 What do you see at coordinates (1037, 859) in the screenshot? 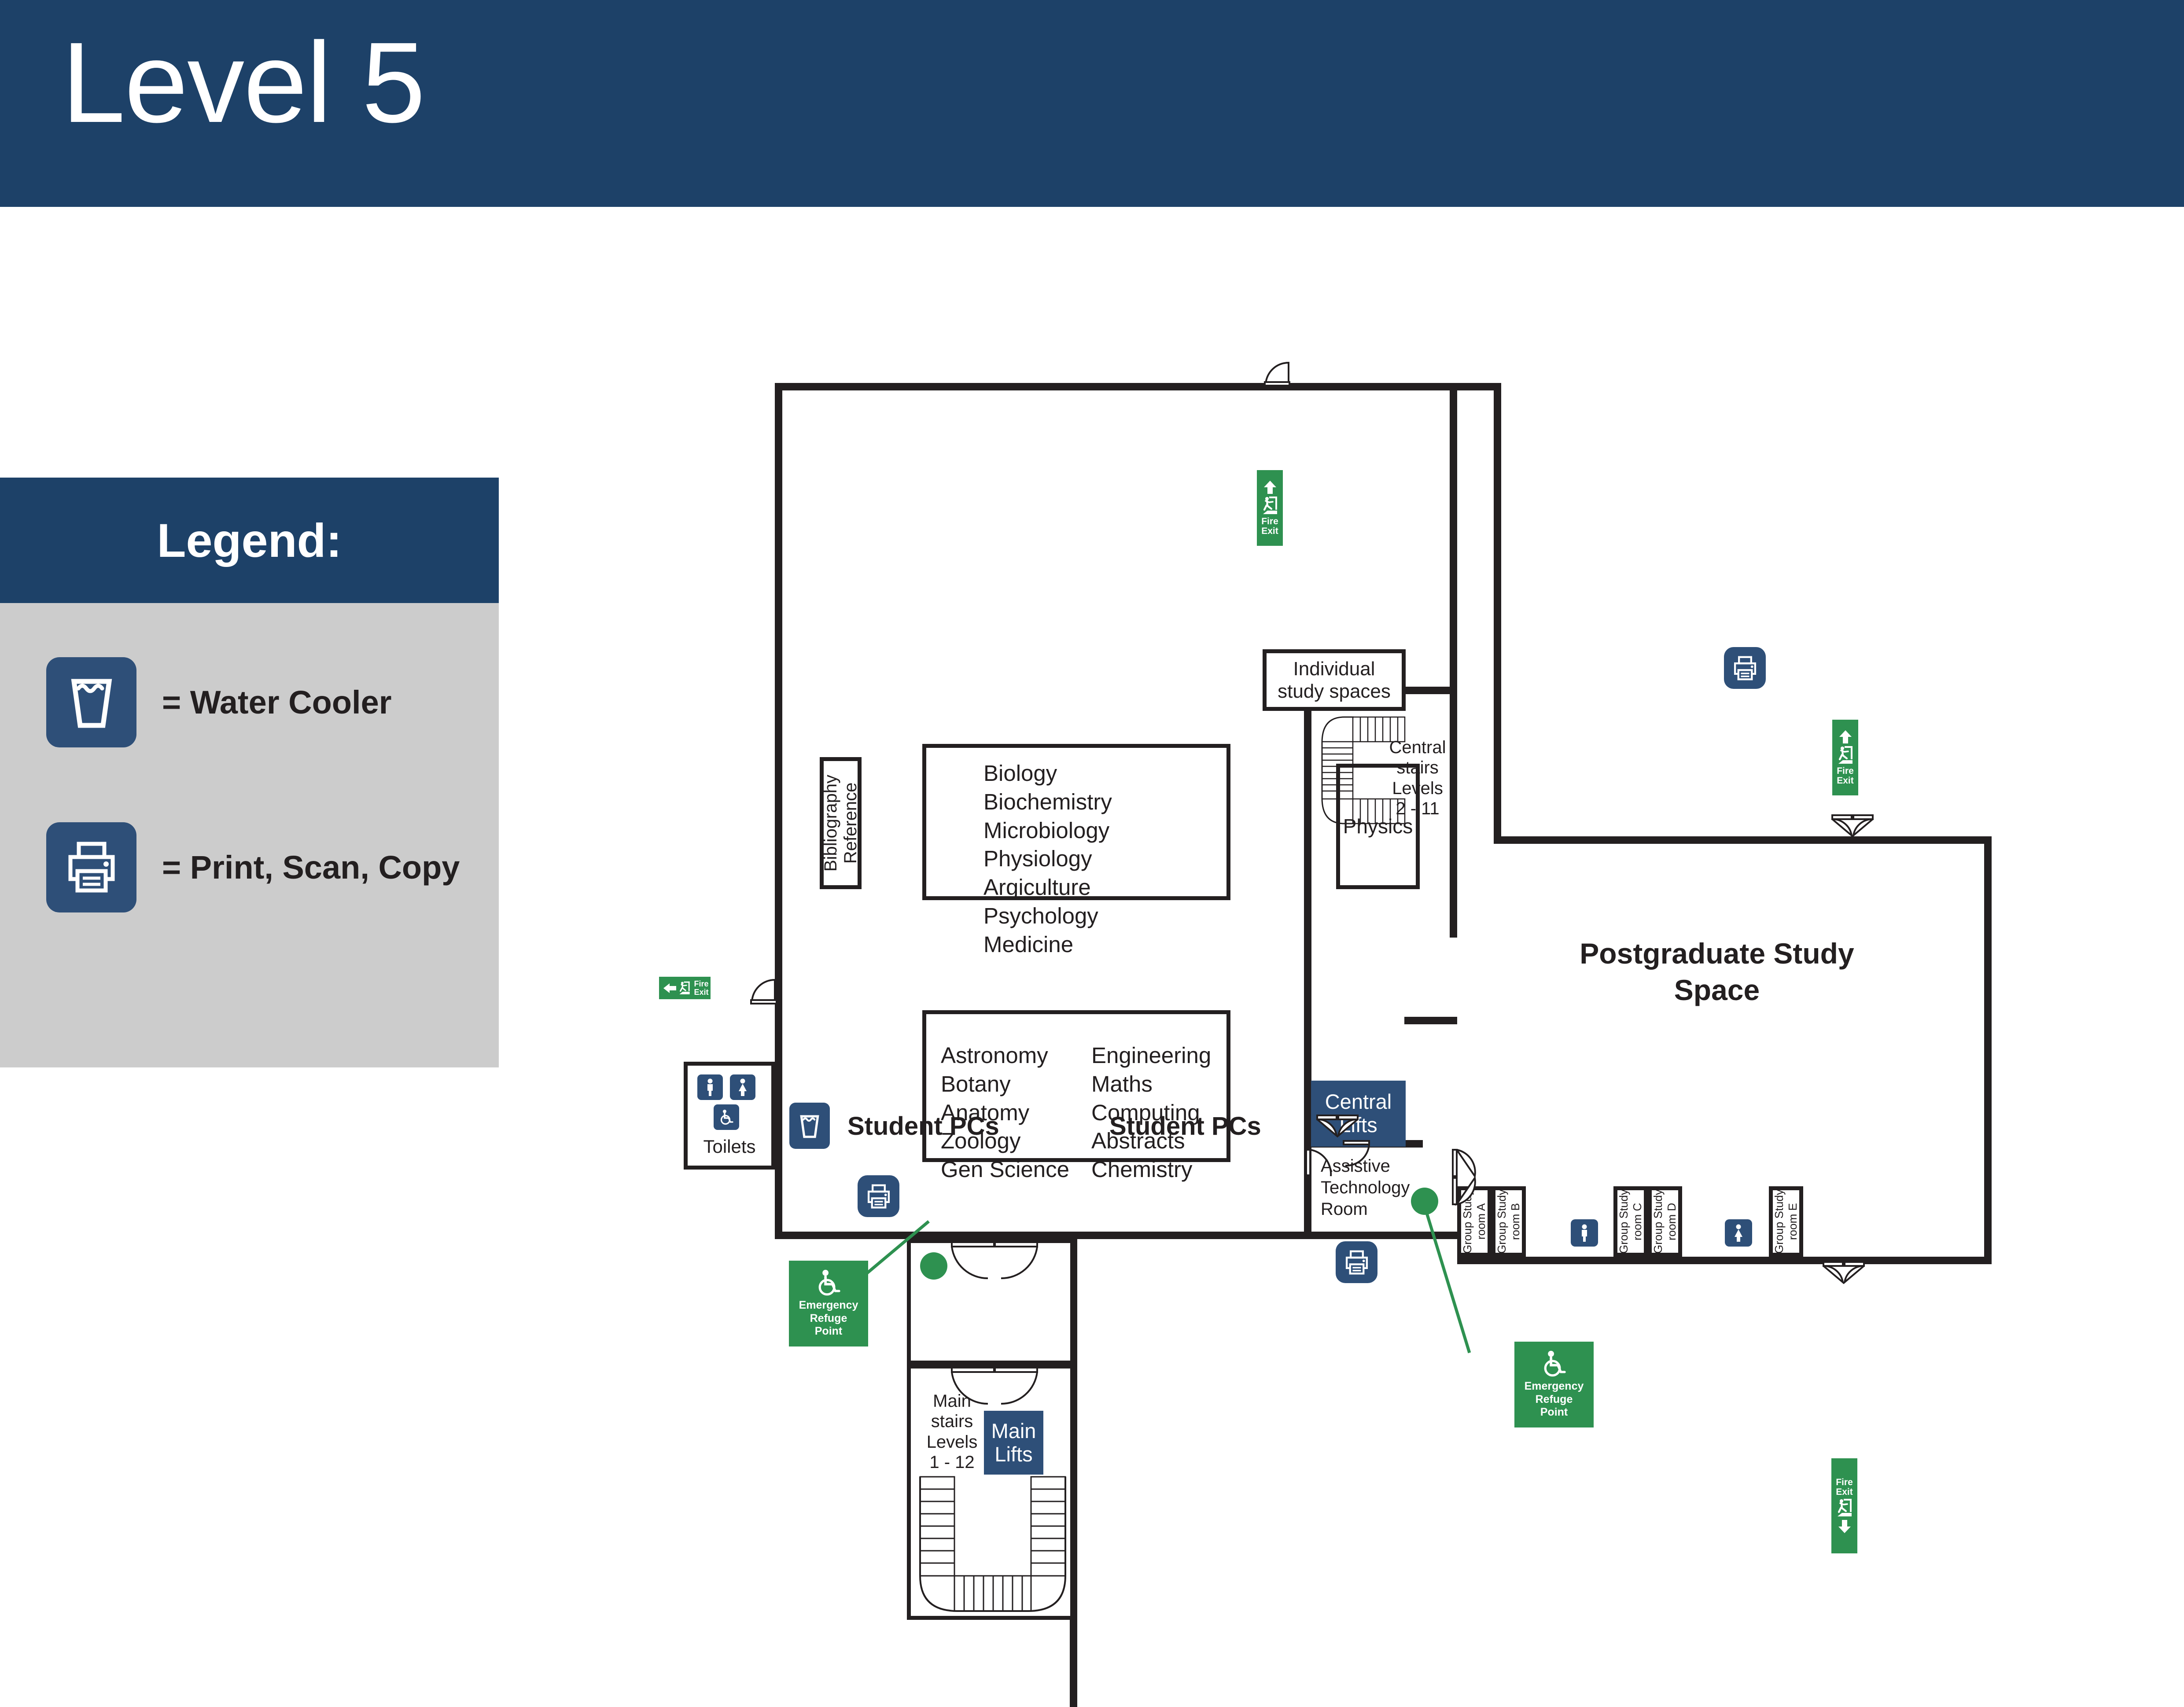
I see `subject-item: Physiology` at bounding box center [1037, 859].